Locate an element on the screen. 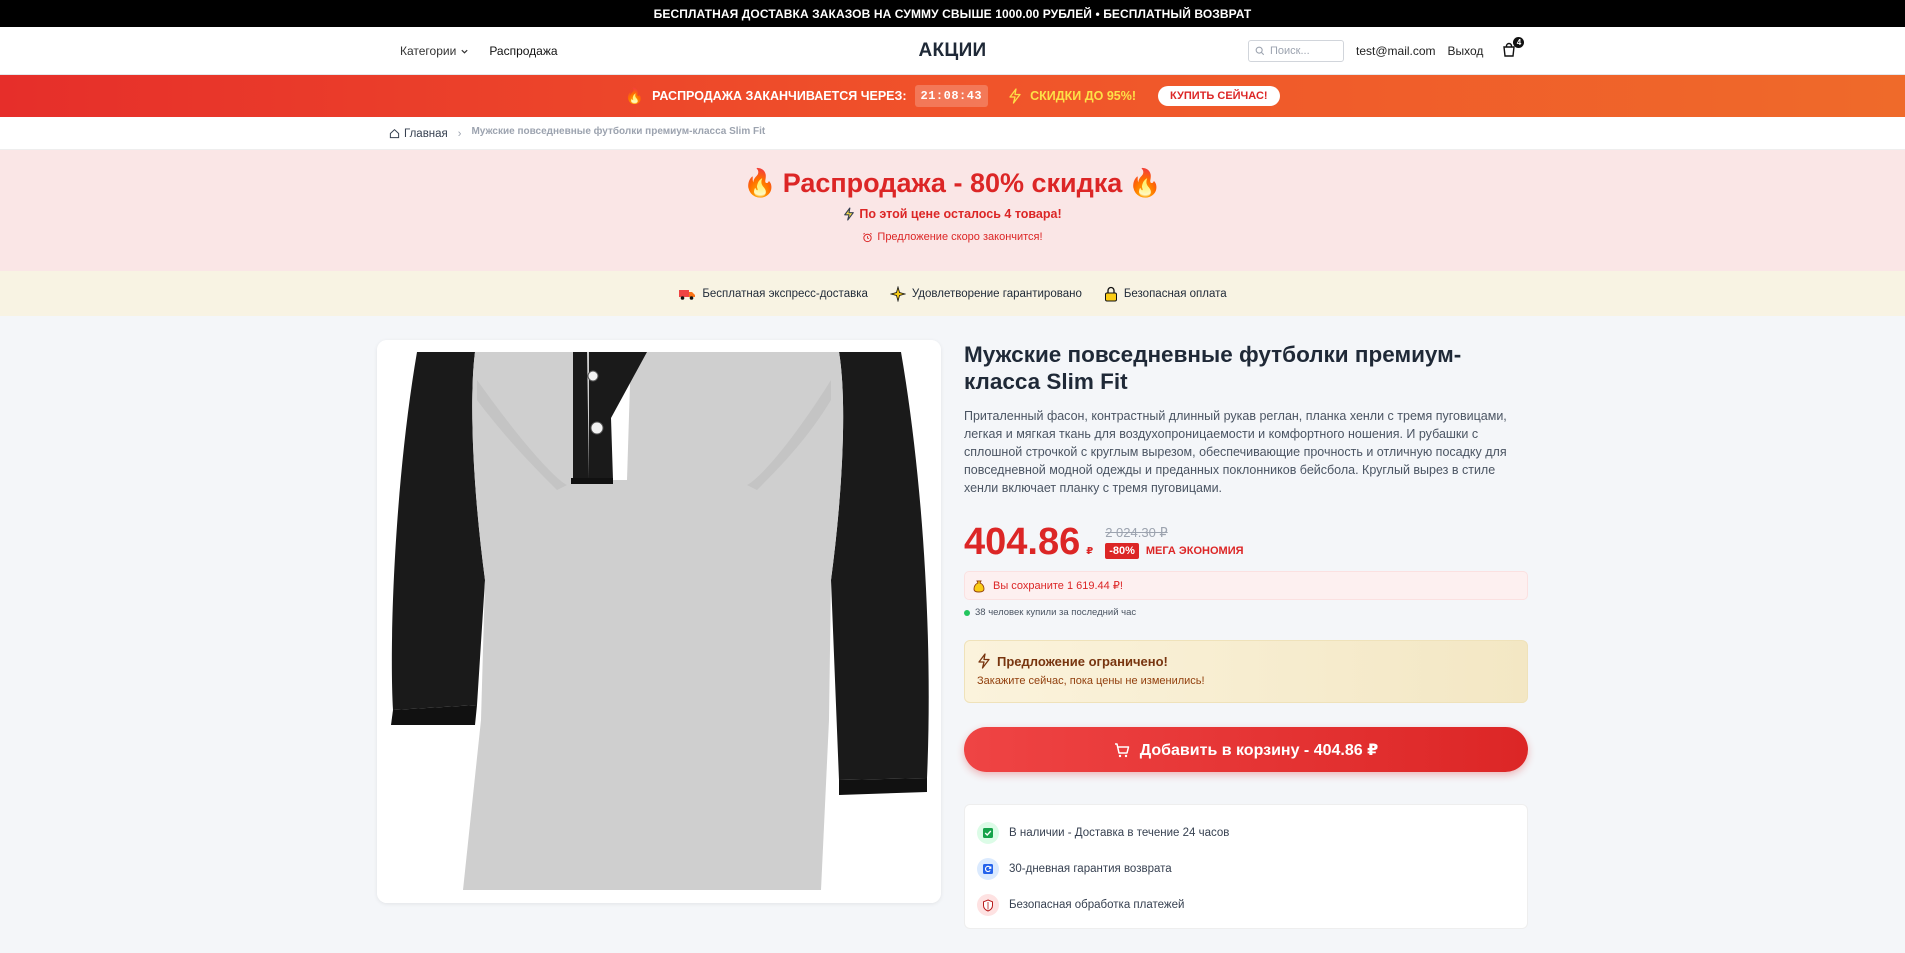 This screenshot has height=953, width=1905. trust-payment: Безопасная оплата is located at coordinates (1165, 294).